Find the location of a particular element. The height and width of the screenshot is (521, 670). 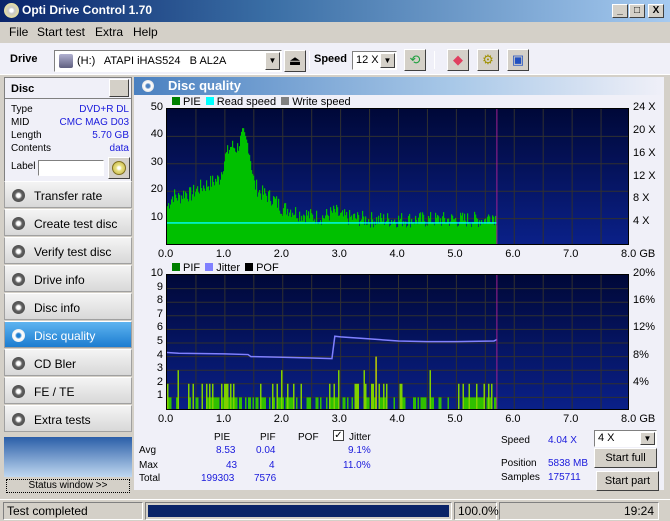

nav-drive-info: Drive info is located at coordinates (68, 278).